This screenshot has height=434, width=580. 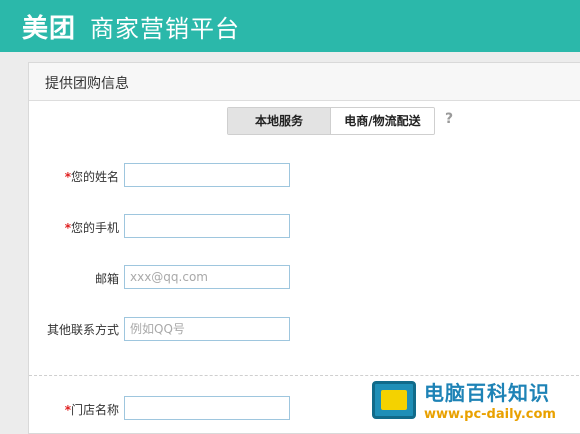 I want to click on phone-field, so click(x=207, y=226).